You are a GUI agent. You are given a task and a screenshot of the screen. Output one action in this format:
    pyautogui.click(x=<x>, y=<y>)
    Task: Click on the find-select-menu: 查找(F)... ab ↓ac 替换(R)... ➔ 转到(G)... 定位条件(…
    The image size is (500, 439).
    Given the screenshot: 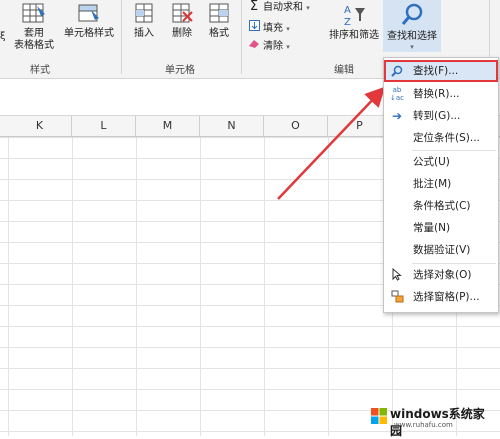 What is the action you would take?
    pyautogui.click(x=441, y=185)
    